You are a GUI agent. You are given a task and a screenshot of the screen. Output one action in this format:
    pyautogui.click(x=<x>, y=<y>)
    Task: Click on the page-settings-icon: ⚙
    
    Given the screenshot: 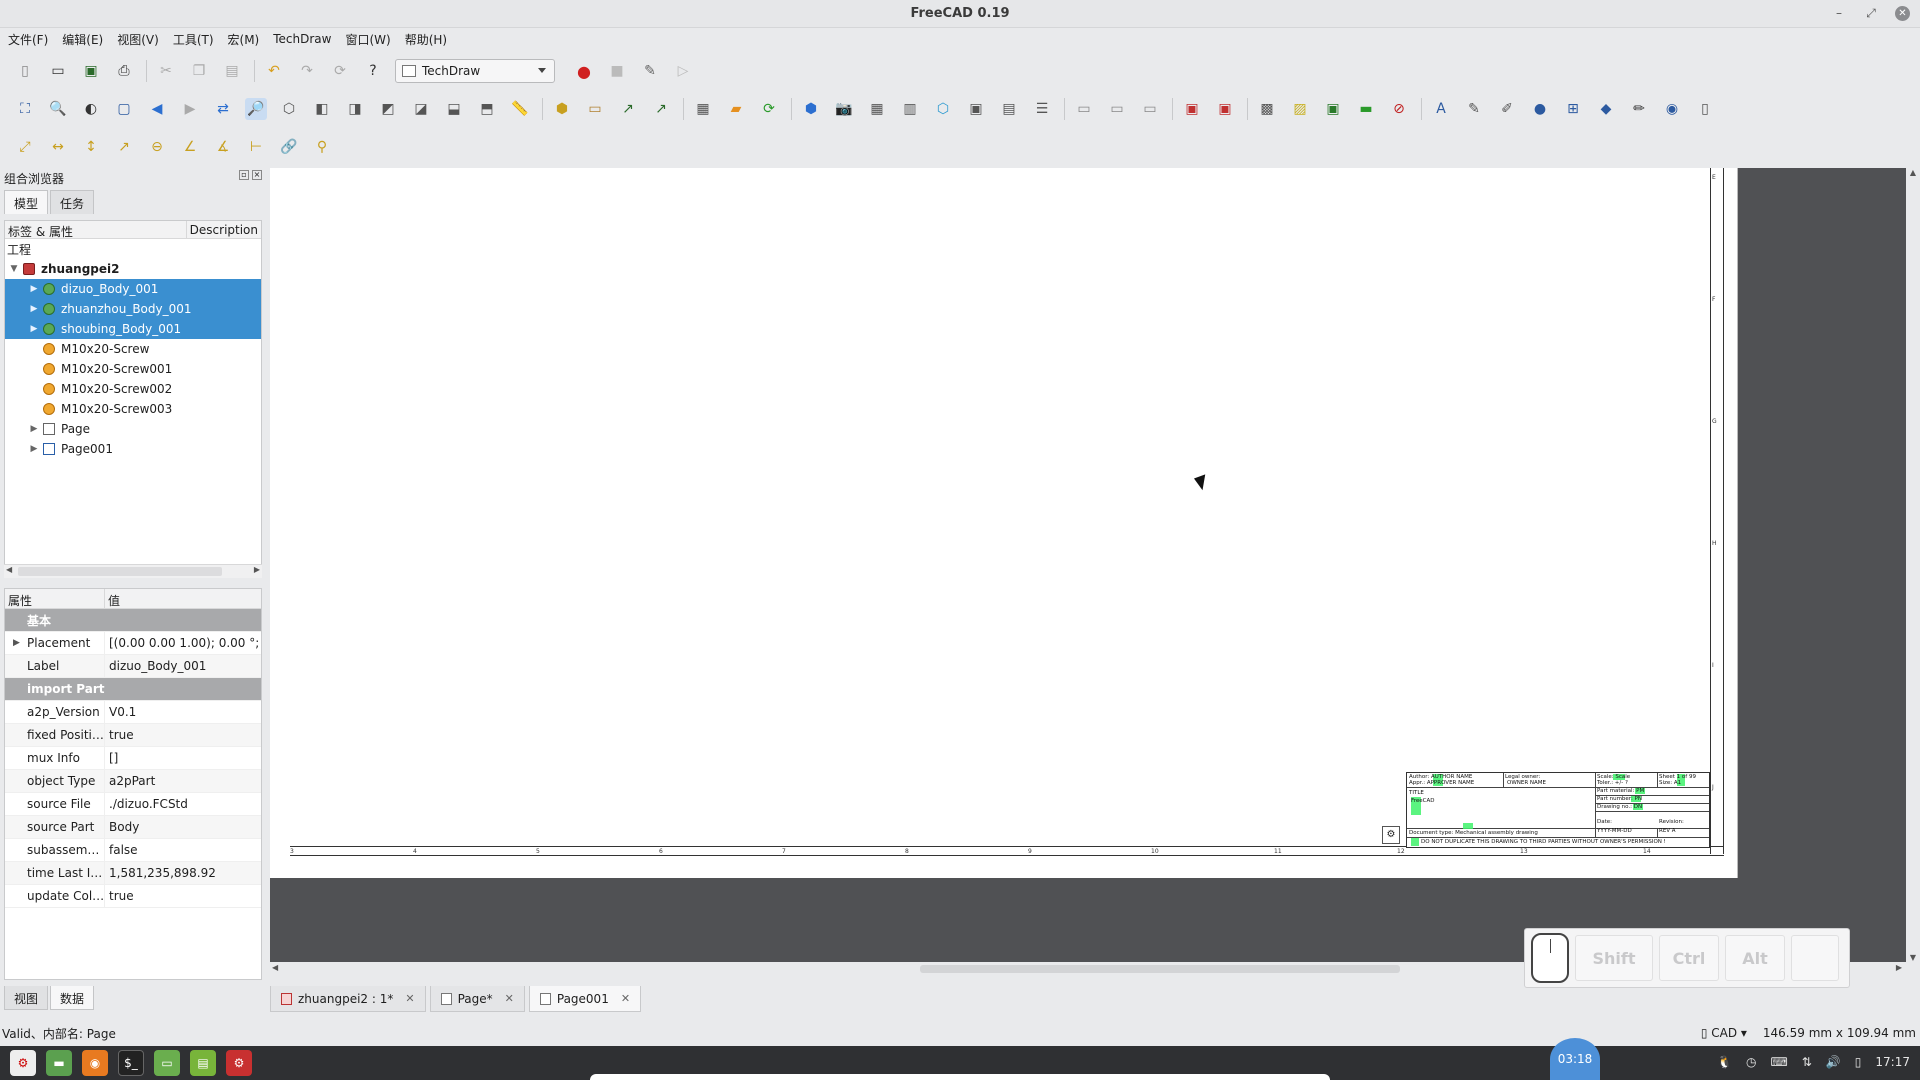 What is the action you would take?
    pyautogui.click(x=1391, y=835)
    